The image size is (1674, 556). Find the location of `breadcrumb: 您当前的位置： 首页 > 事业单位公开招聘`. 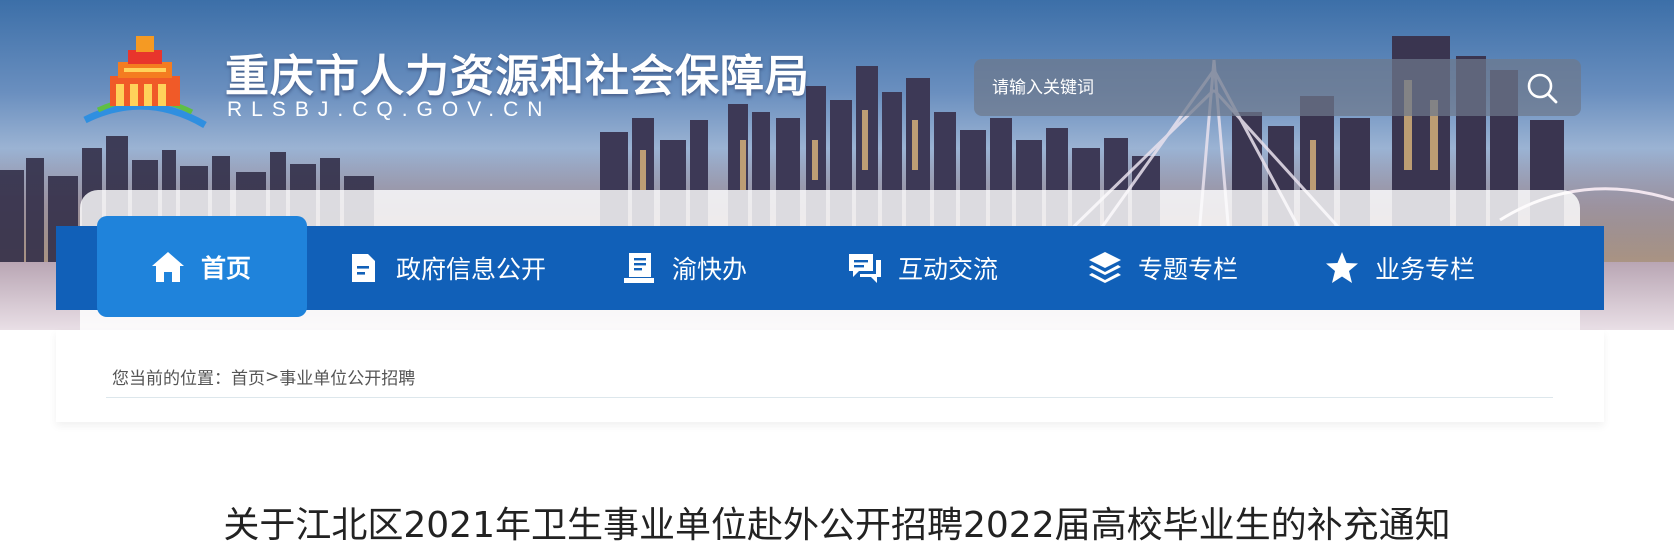

breadcrumb: 您当前的位置： 首页 > 事业单位公开招聘 is located at coordinates (263, 377).